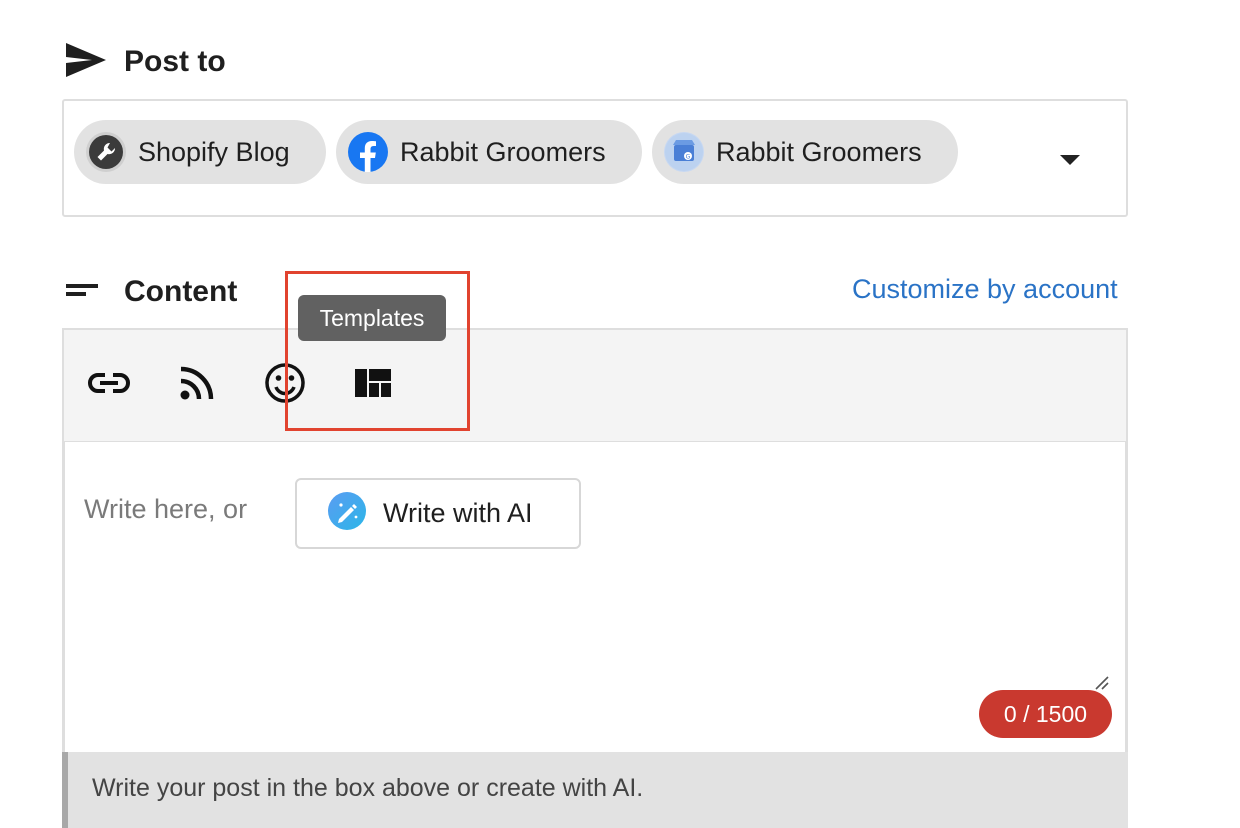 The width and height of the screenshot is (1240, 828). I want to click on rss-icon, so click(197, 385).